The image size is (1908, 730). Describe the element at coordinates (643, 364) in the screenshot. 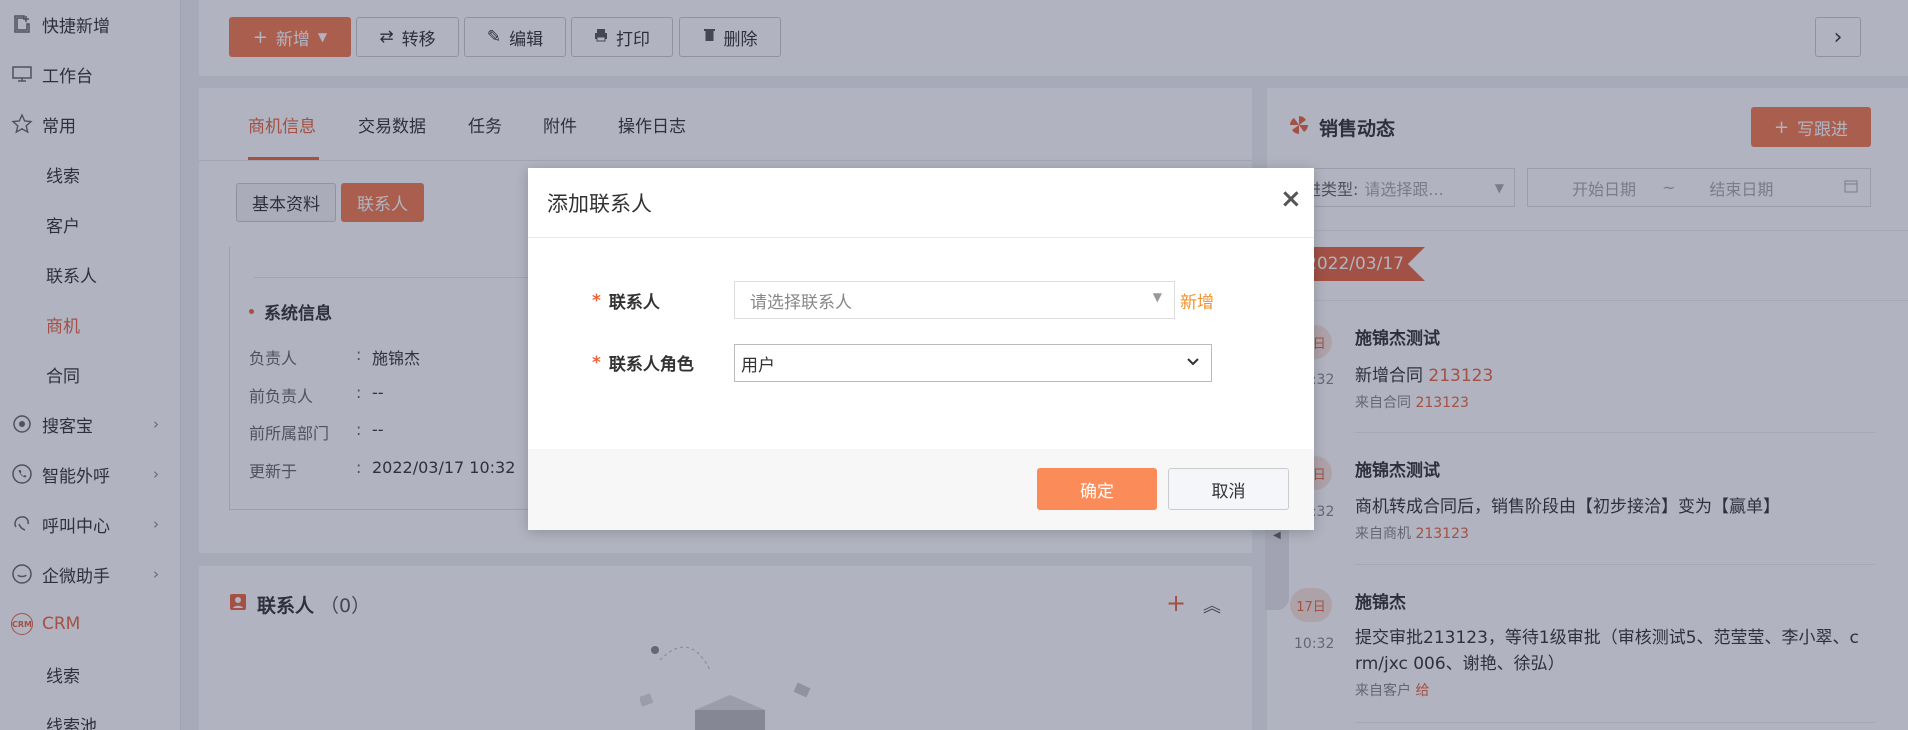

I see `contact-role-label: * 联系人角色` at that location.